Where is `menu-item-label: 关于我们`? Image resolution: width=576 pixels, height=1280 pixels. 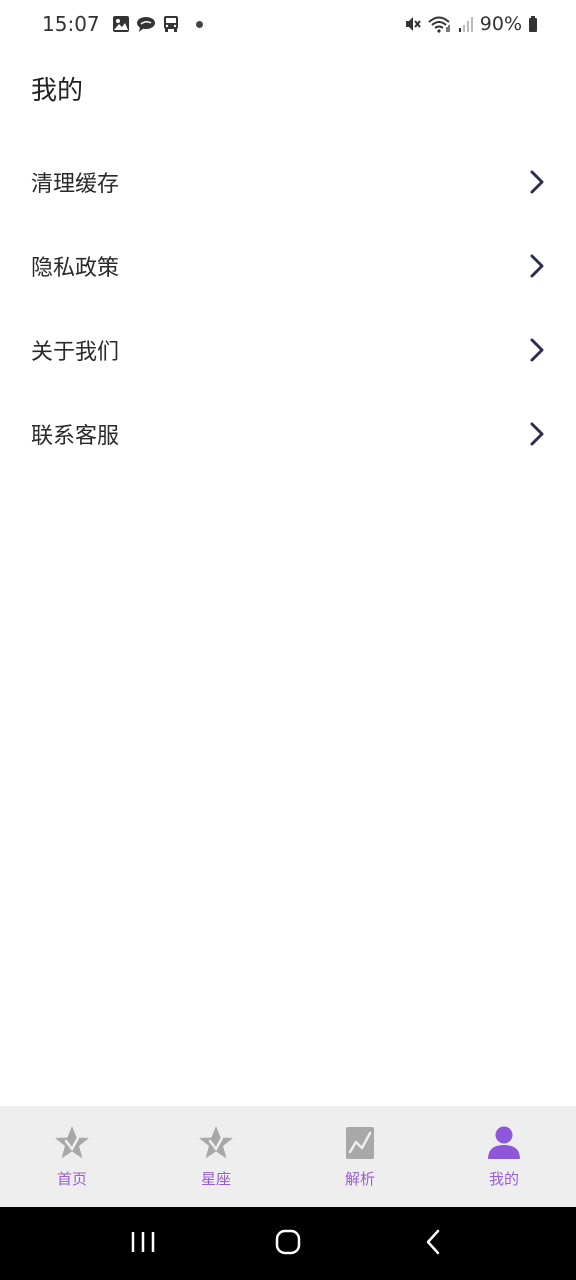 menu-item-label: 关于我们 is located at coordinates (75, 352).